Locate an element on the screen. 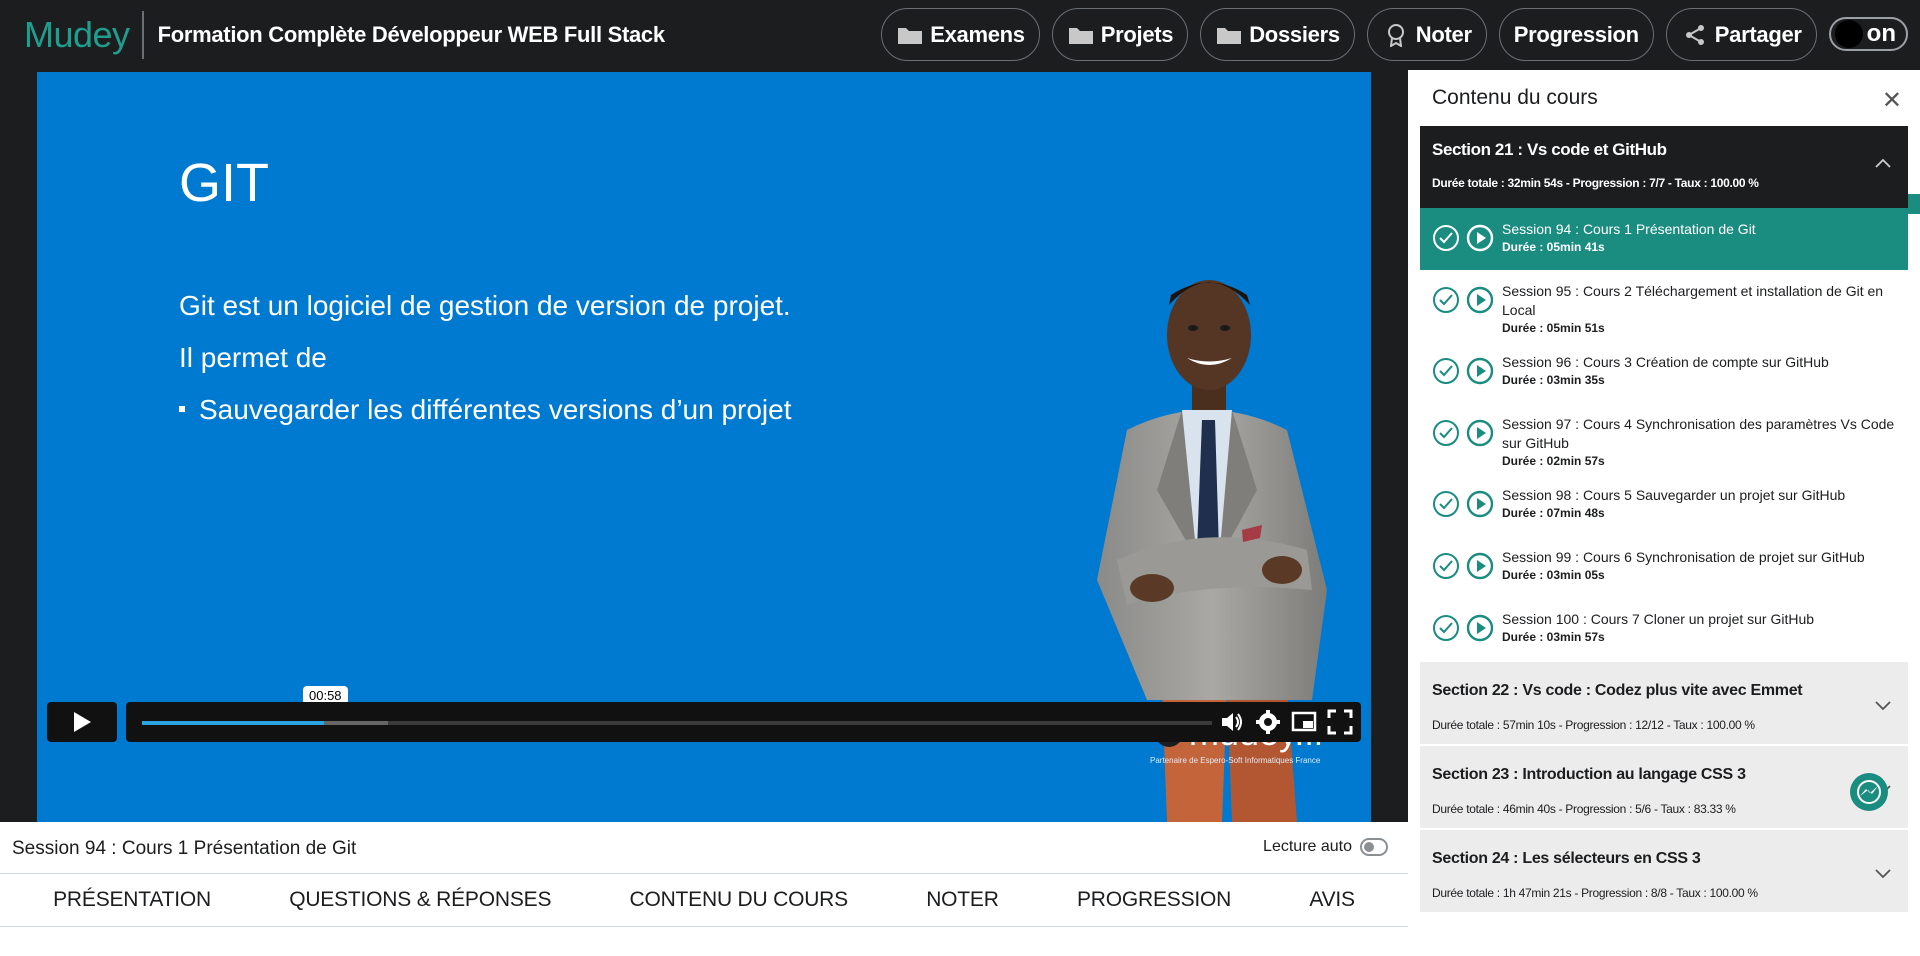 Image resolution: width=1920 pixels, height=956 pixels. sidebar-header: Contenu du cours ✕ is located at coordinates (1664, 98).